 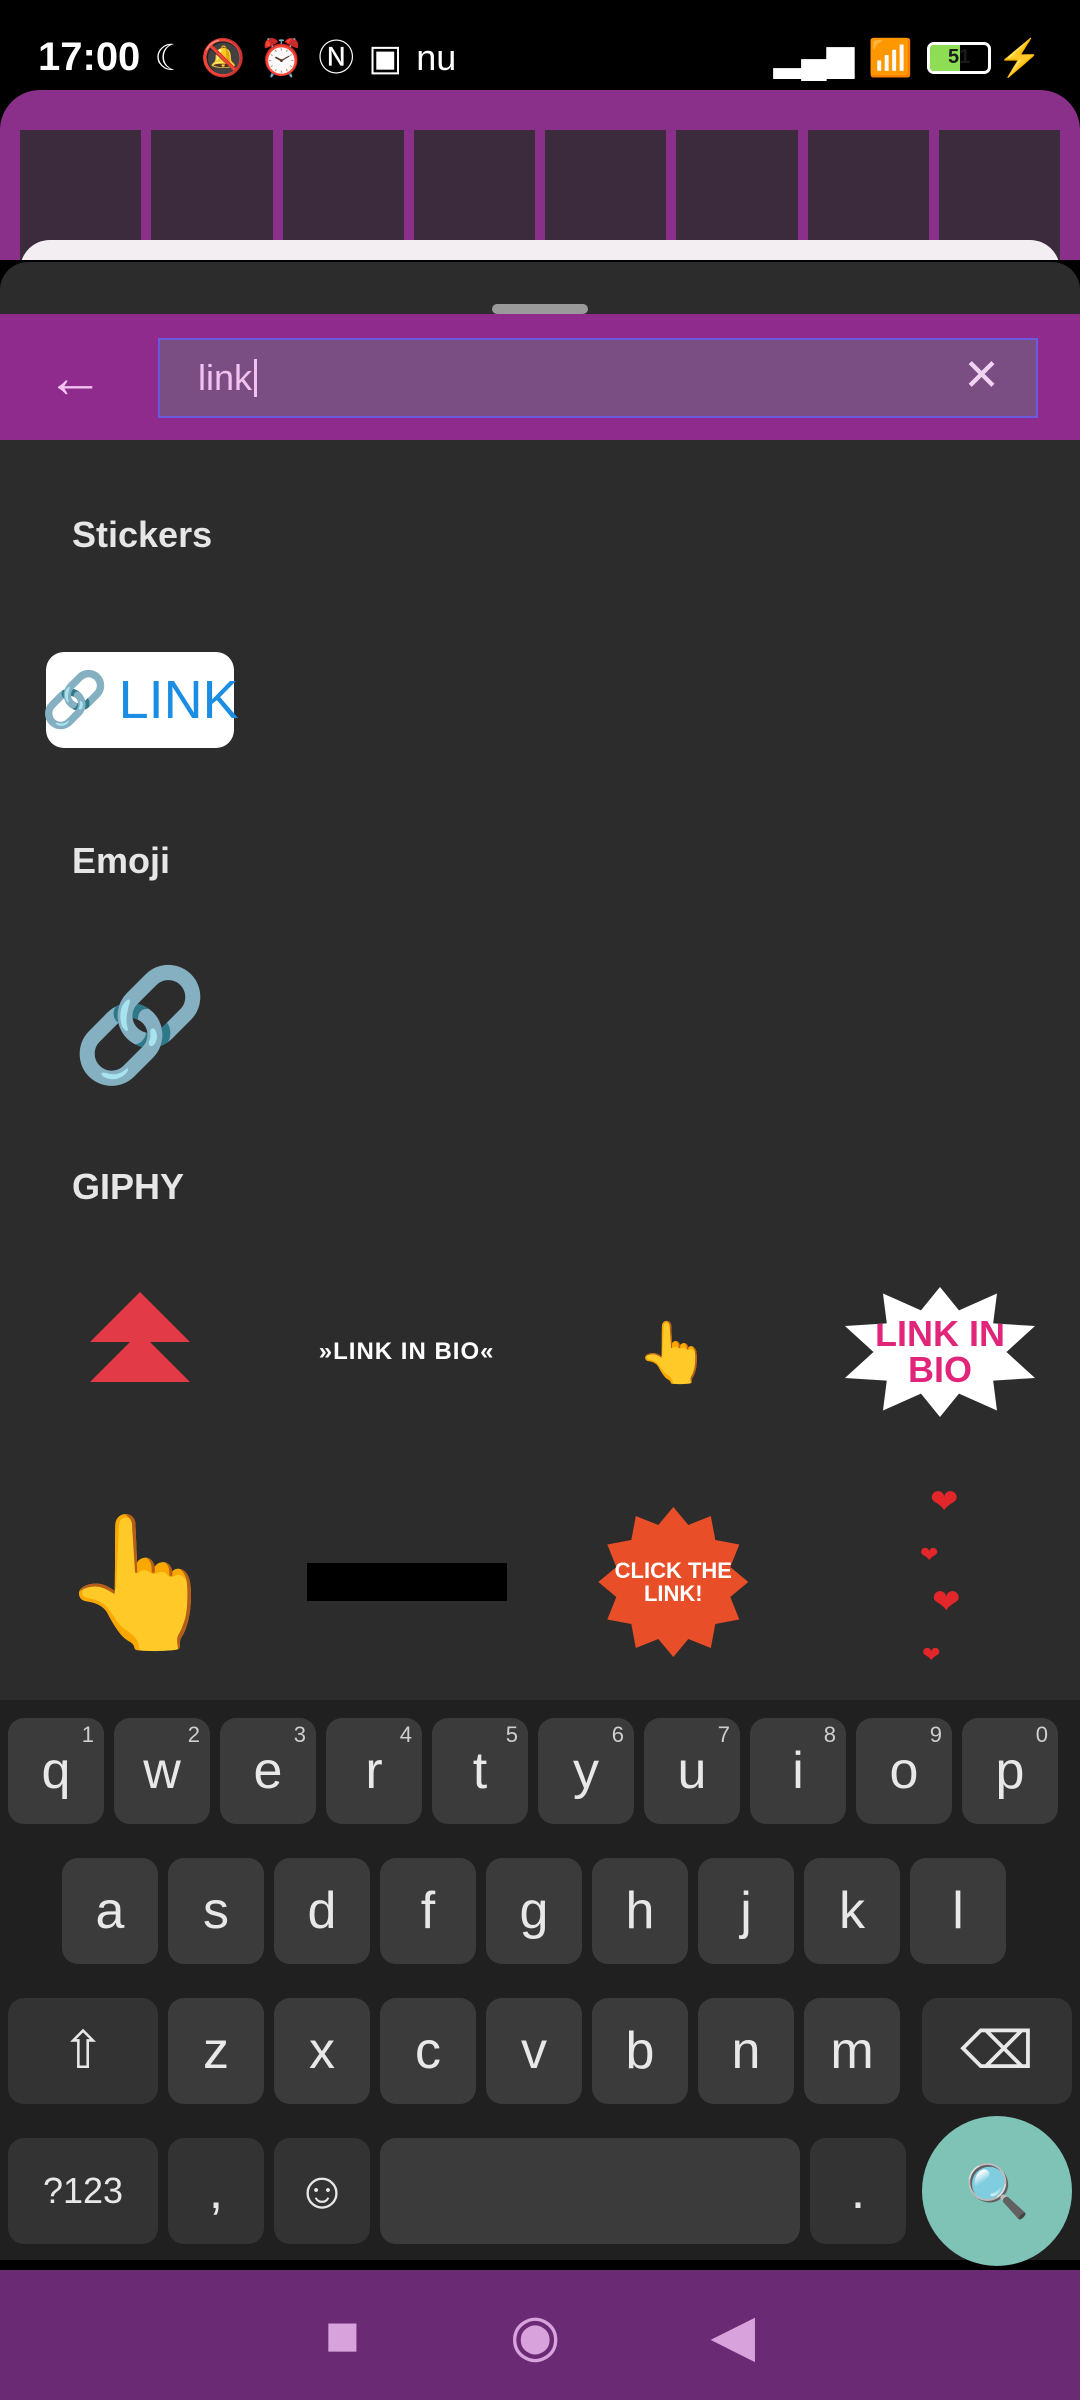 I want to click on keyboard-row-1: q1 w2 e3 r4 t5 y6 u7 i8 o9 p0, so click(x=540, y=1771).